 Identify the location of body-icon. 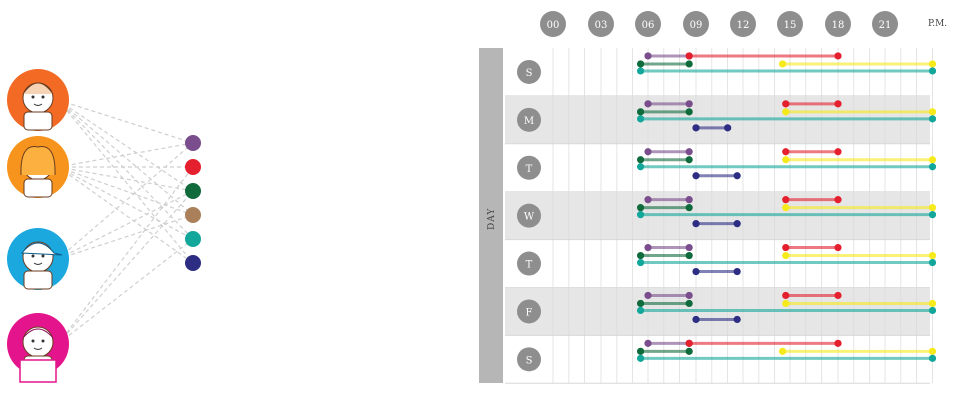
(38, 121).